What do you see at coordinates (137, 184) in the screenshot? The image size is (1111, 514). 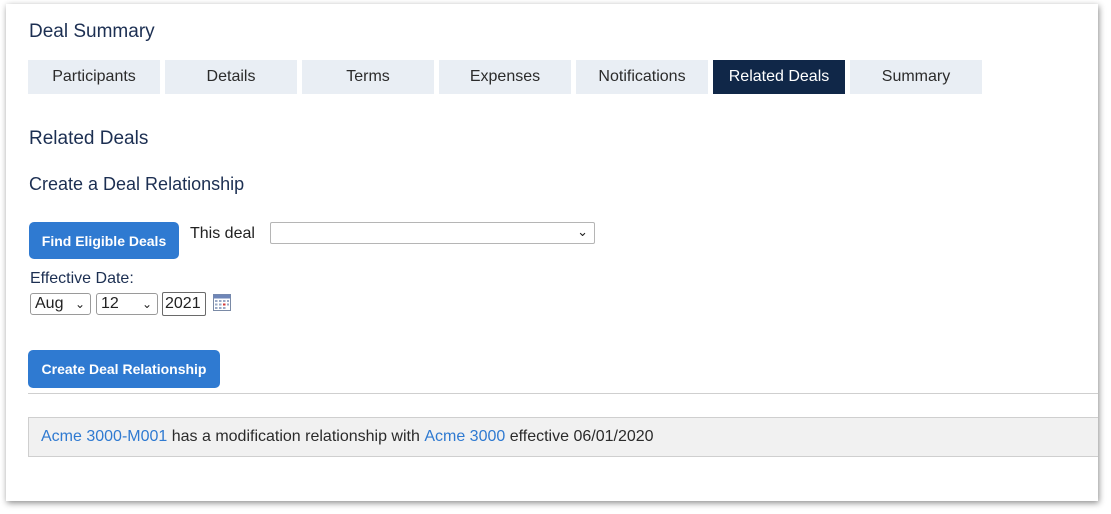 I see `section-subtitle: Create a Deal Relationship` at bounding box center [137, 184].